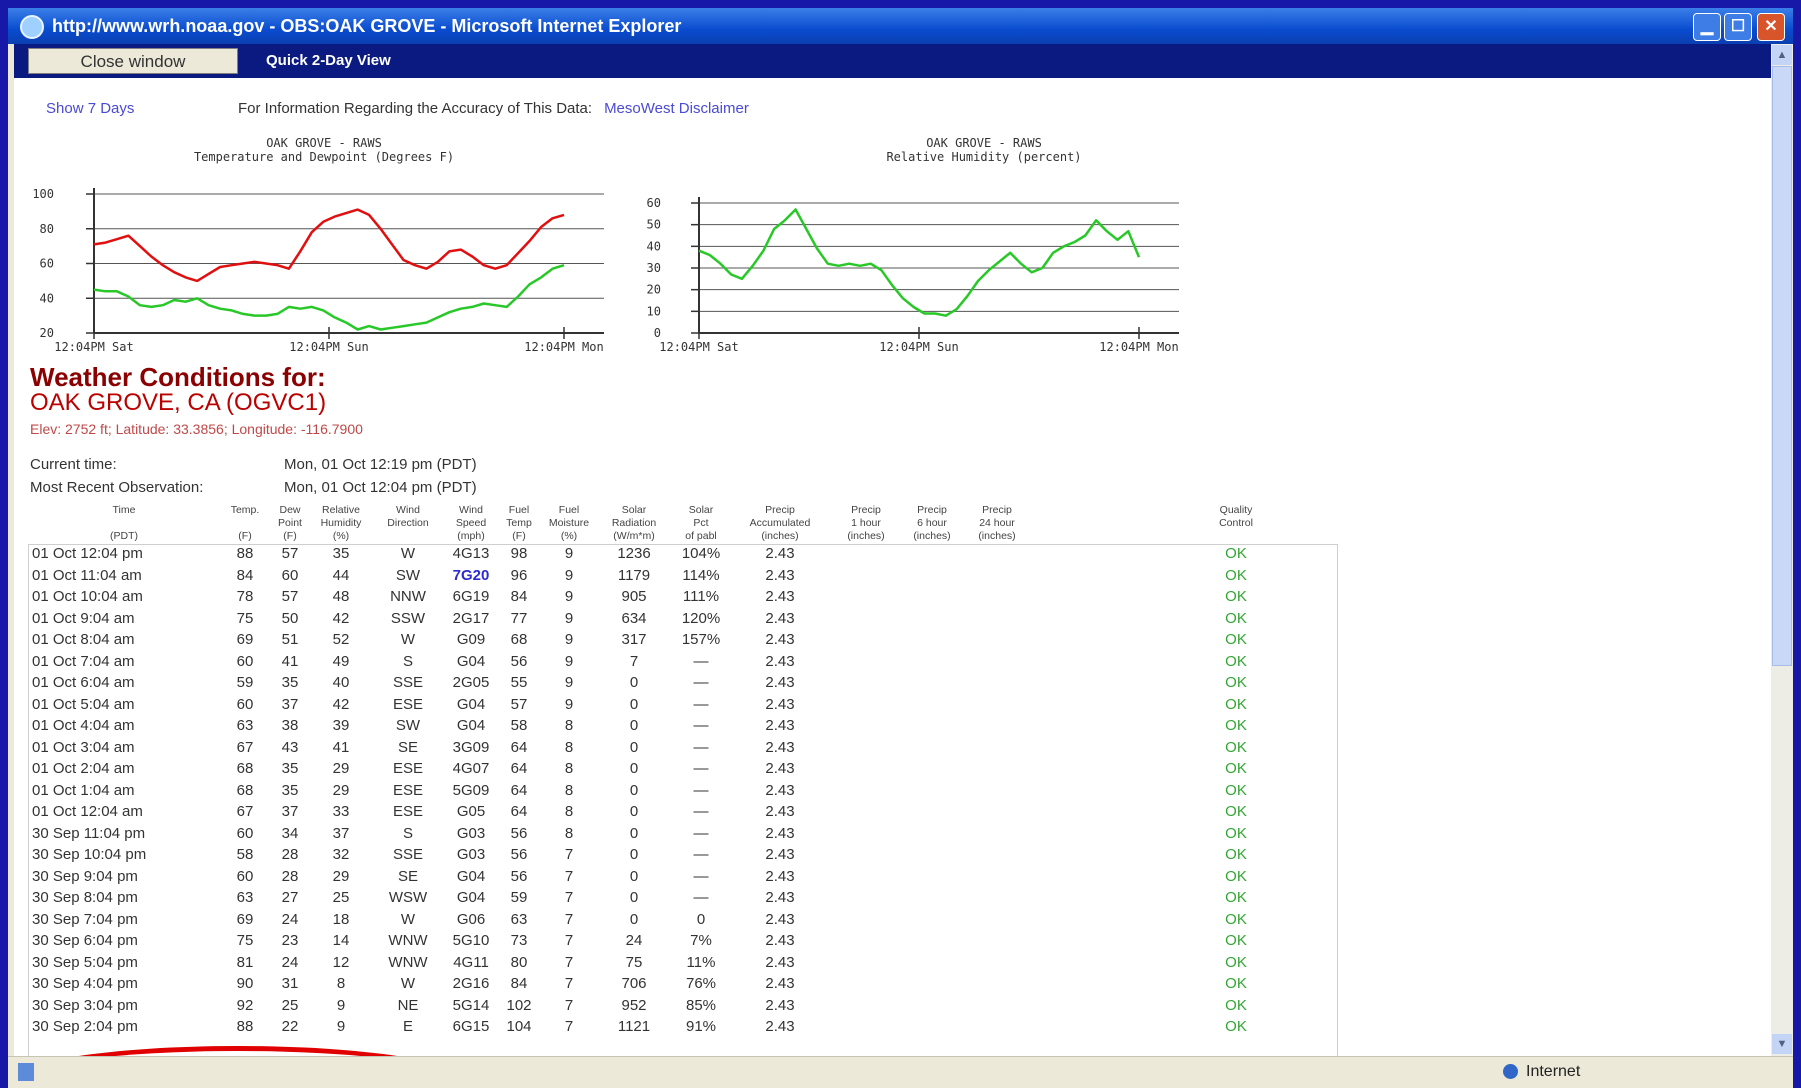 The image size is (1801, 1088). Describe the element at coordinates (733, 748) in the screenshot. I see `table-row: 01 Oct 3:04 am 67 43 41 SE 3G09 64 8 0 — 2.43 OK` at that location.